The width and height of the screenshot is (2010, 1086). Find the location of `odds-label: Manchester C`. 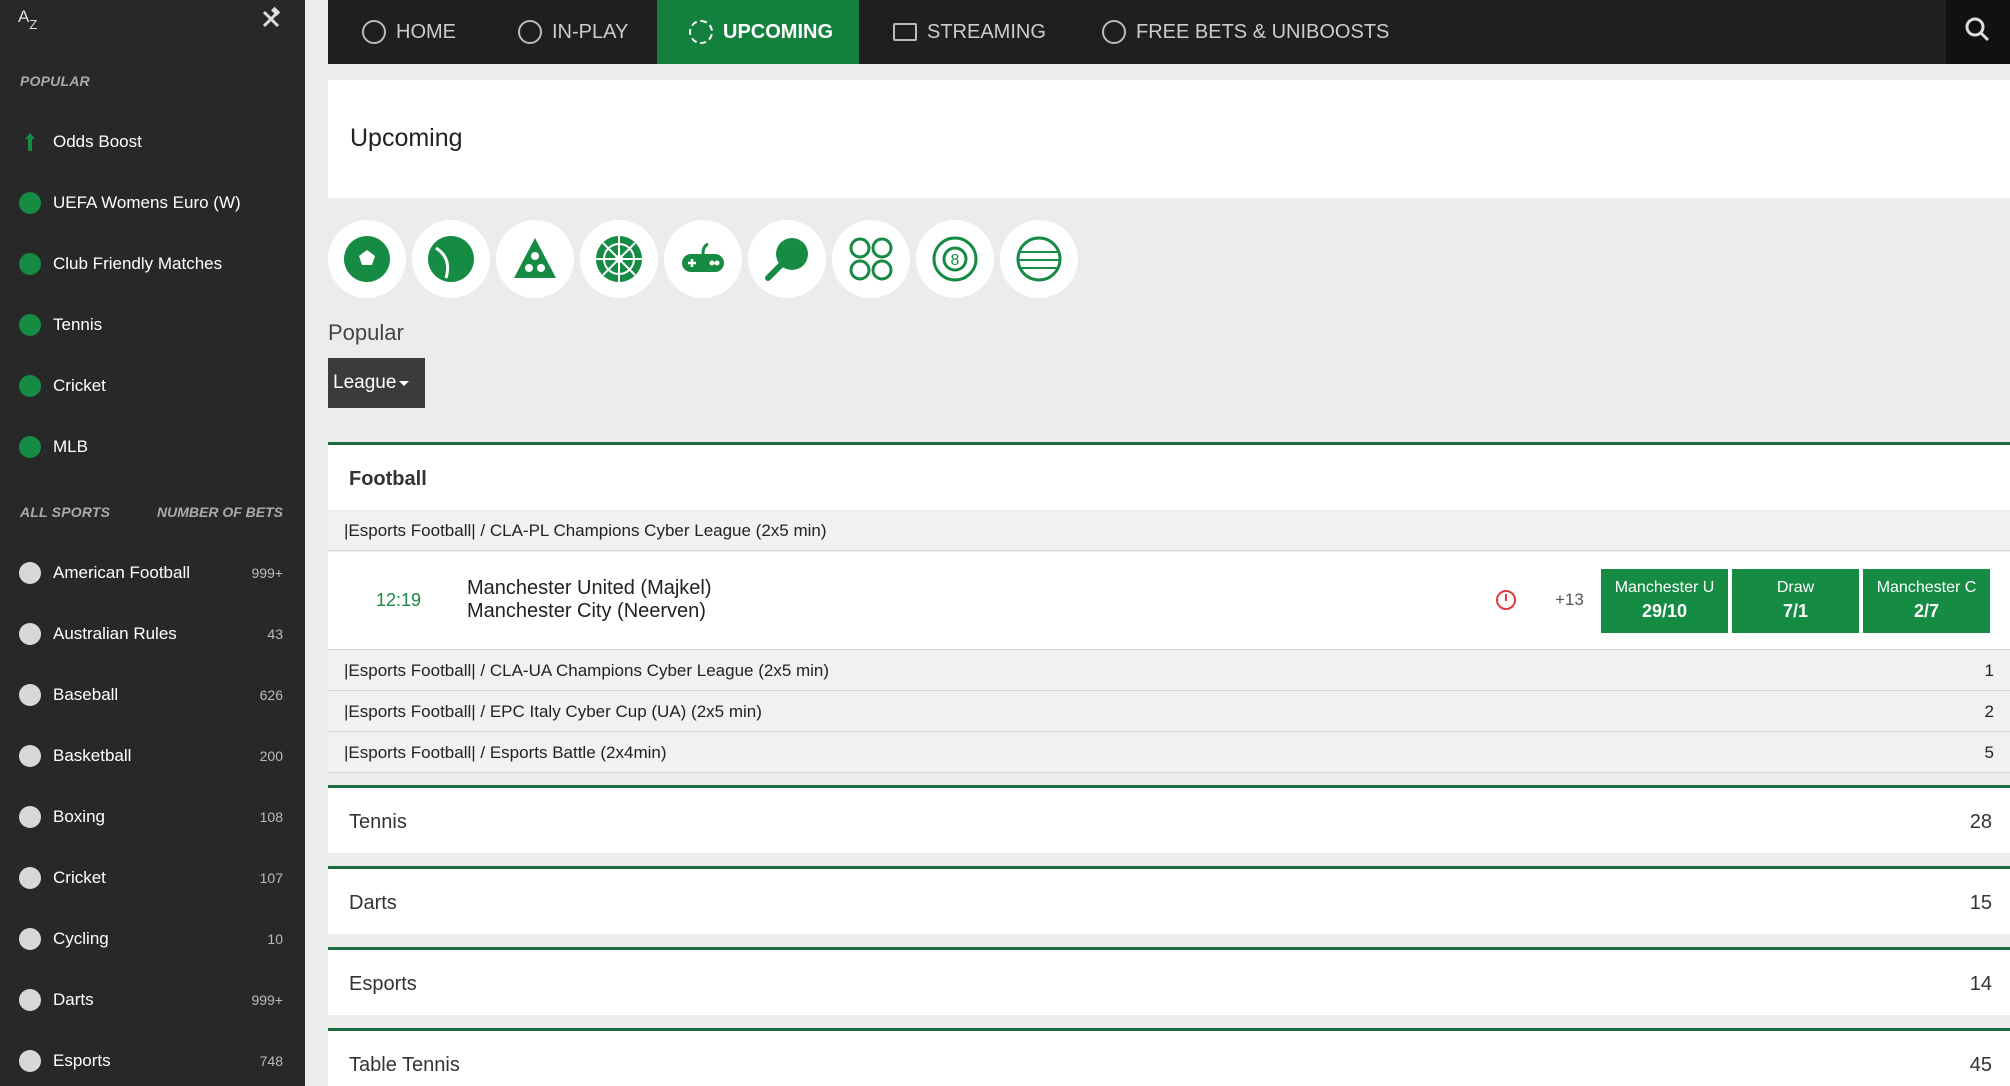

odds-label: Manchester C is located at coordinates (1926, 587).